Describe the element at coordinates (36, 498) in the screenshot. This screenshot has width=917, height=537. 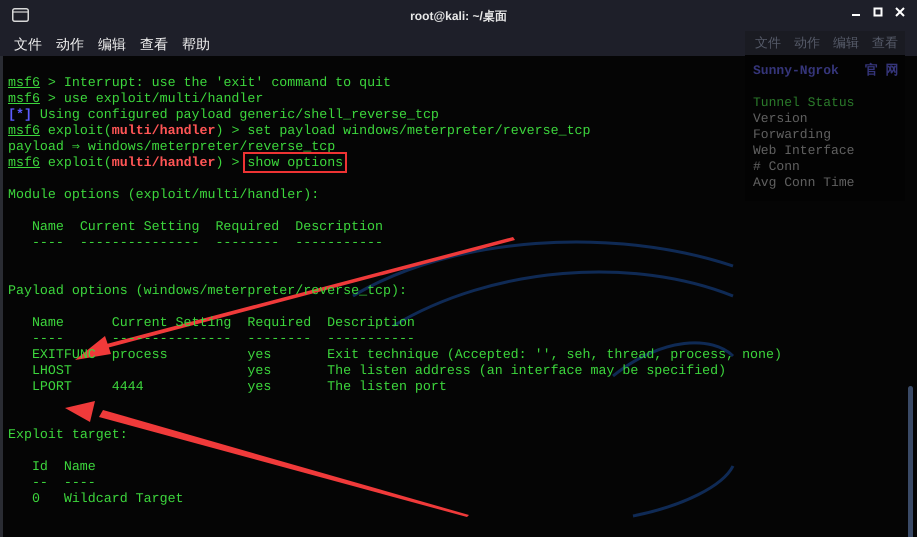
I see `table-cell: 0` at that location.